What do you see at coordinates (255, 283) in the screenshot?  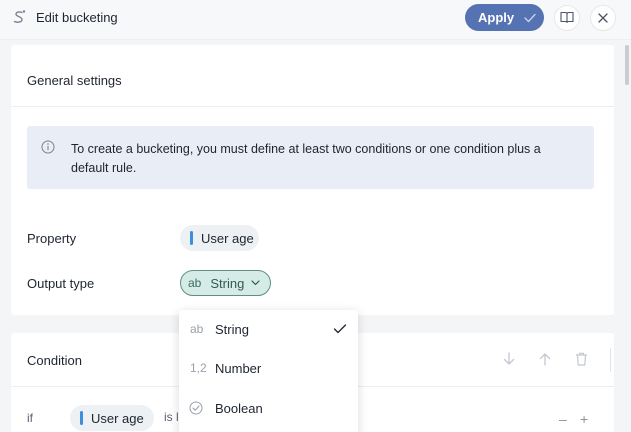 I see `chevron-down-icon` at bounding box center [255, 283].